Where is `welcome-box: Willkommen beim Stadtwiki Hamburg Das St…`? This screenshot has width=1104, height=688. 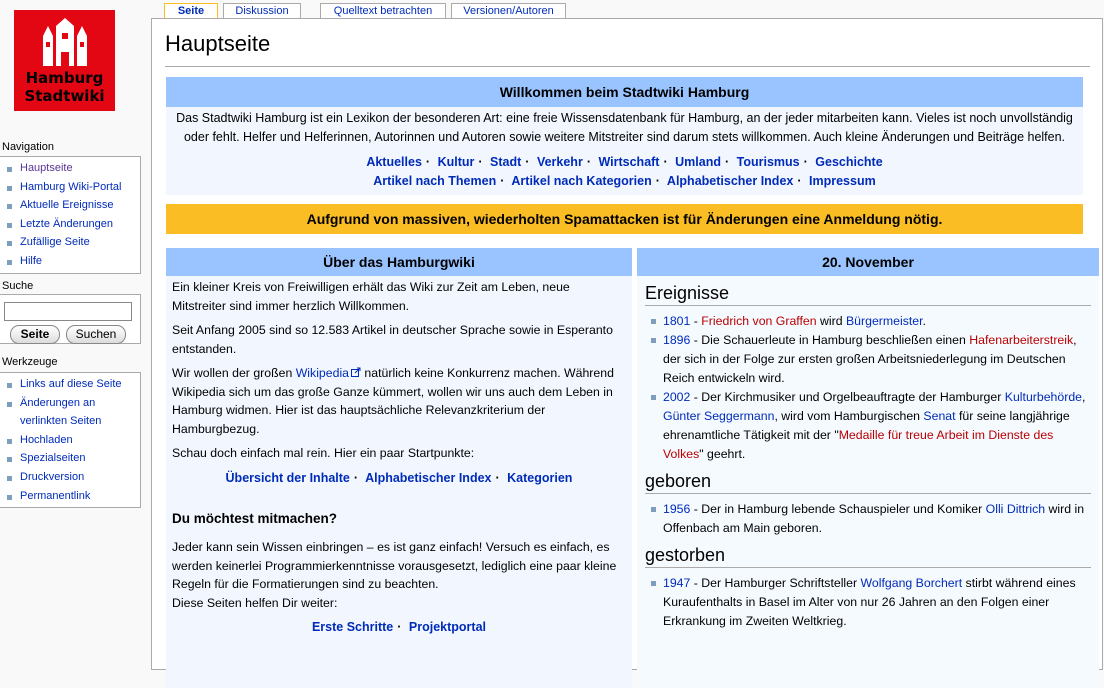
welcome-box: Willkommen beim Stadtwiki Hamburg Das St… is located at coordinates (624, 136).